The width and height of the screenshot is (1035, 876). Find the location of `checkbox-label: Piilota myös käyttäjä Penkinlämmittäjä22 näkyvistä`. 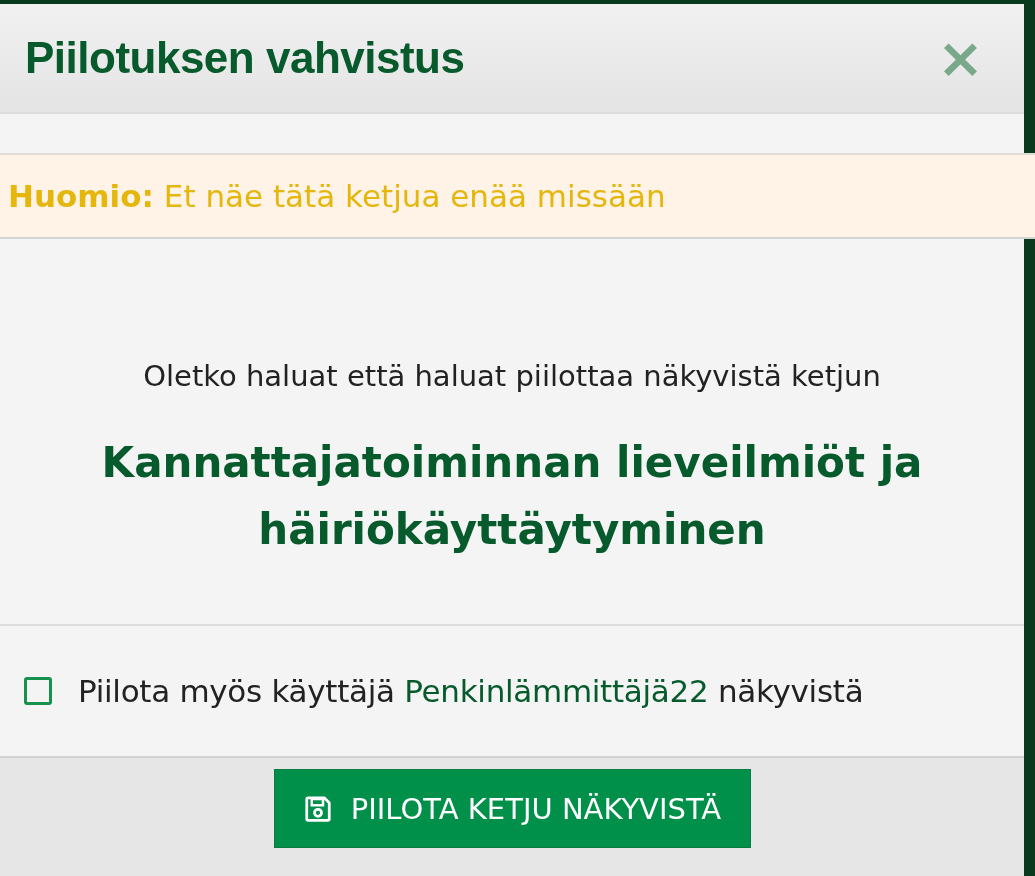

checkbox-label: Piilota myös käyttäjä Penkinlämmittäjä22 näkyvistä is located at coordinates (471, 691).